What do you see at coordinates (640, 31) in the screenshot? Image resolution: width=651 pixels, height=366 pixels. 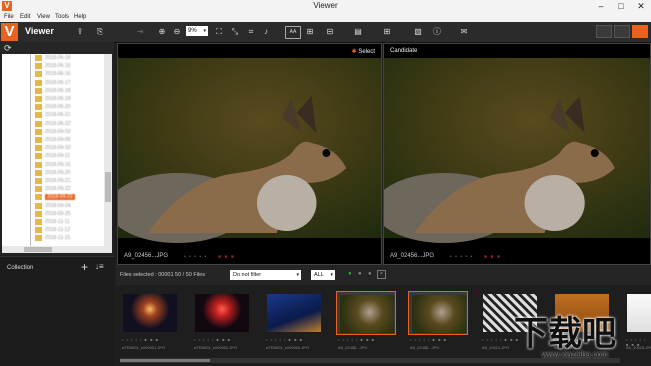 I see `compare-view-button` at bounding box center [640, 31].